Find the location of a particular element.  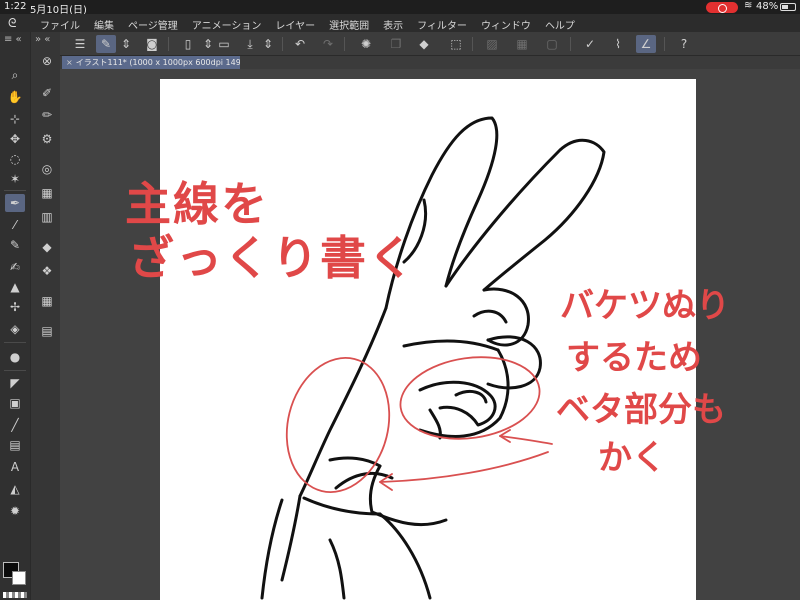

hand-icon: ✋ is located at coordinates (15, 97).